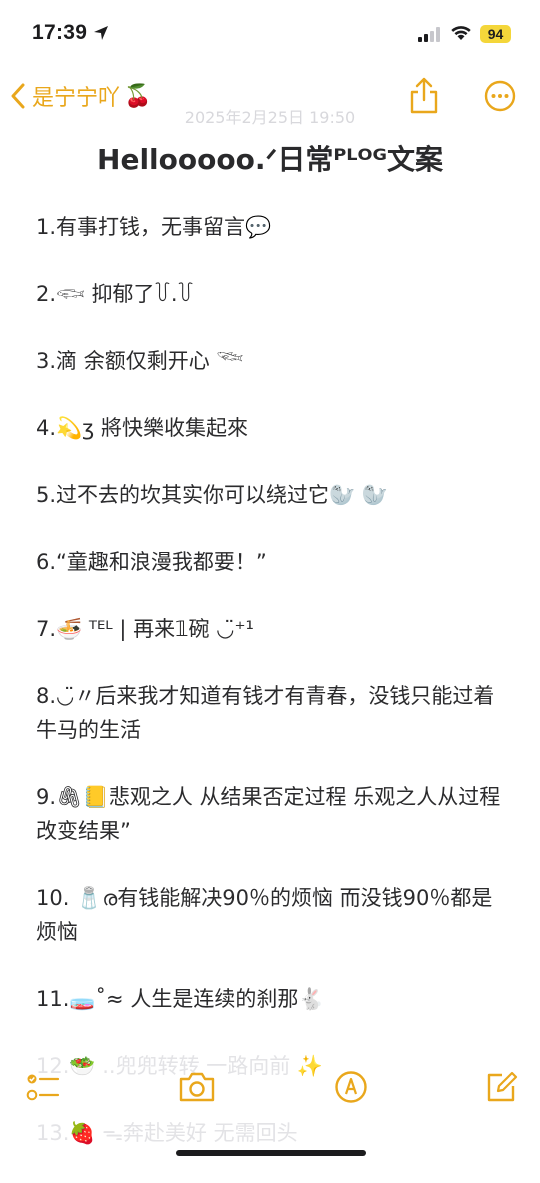 The height and width of the screenshot is (1183, 540). Describe the element at coordinates (270, 1092) in the screenshot. I see `bottom-toolbar` at that location.